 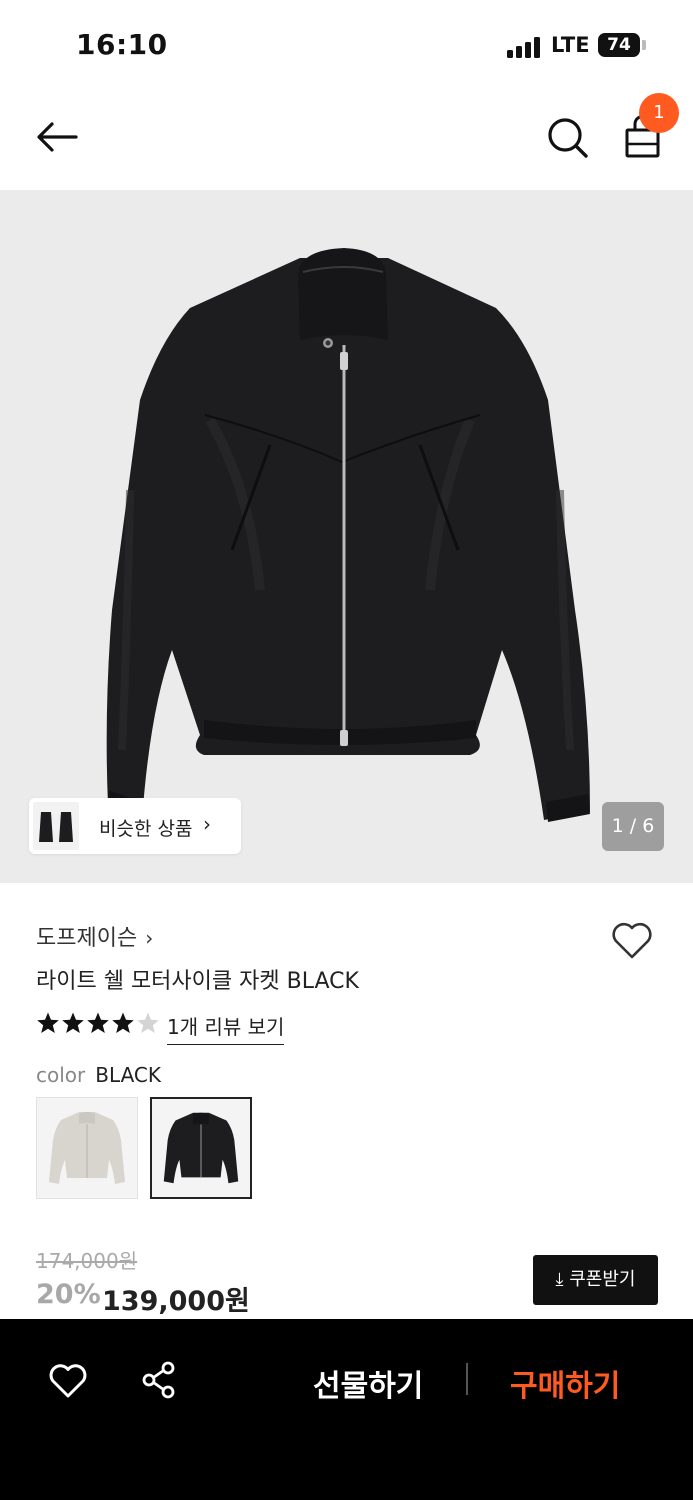 What do you see at coordinates (197, 981) in the screenshot?
I see `product-name: 라이트 쉘 모터사이클 자켓 BLACK` at bounding box center [197, 981].